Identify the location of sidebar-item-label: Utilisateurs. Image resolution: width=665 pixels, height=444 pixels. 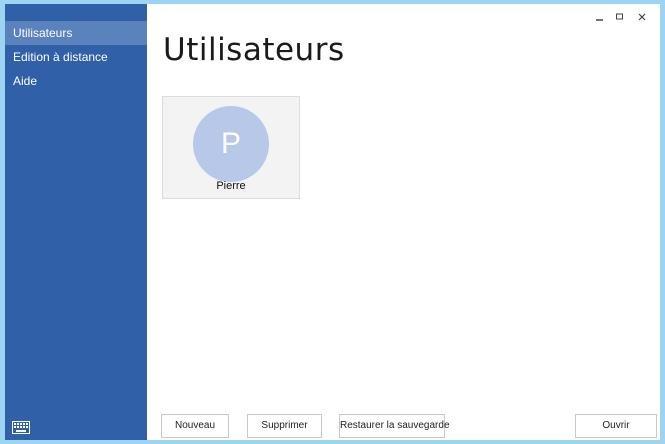
(43, 33).